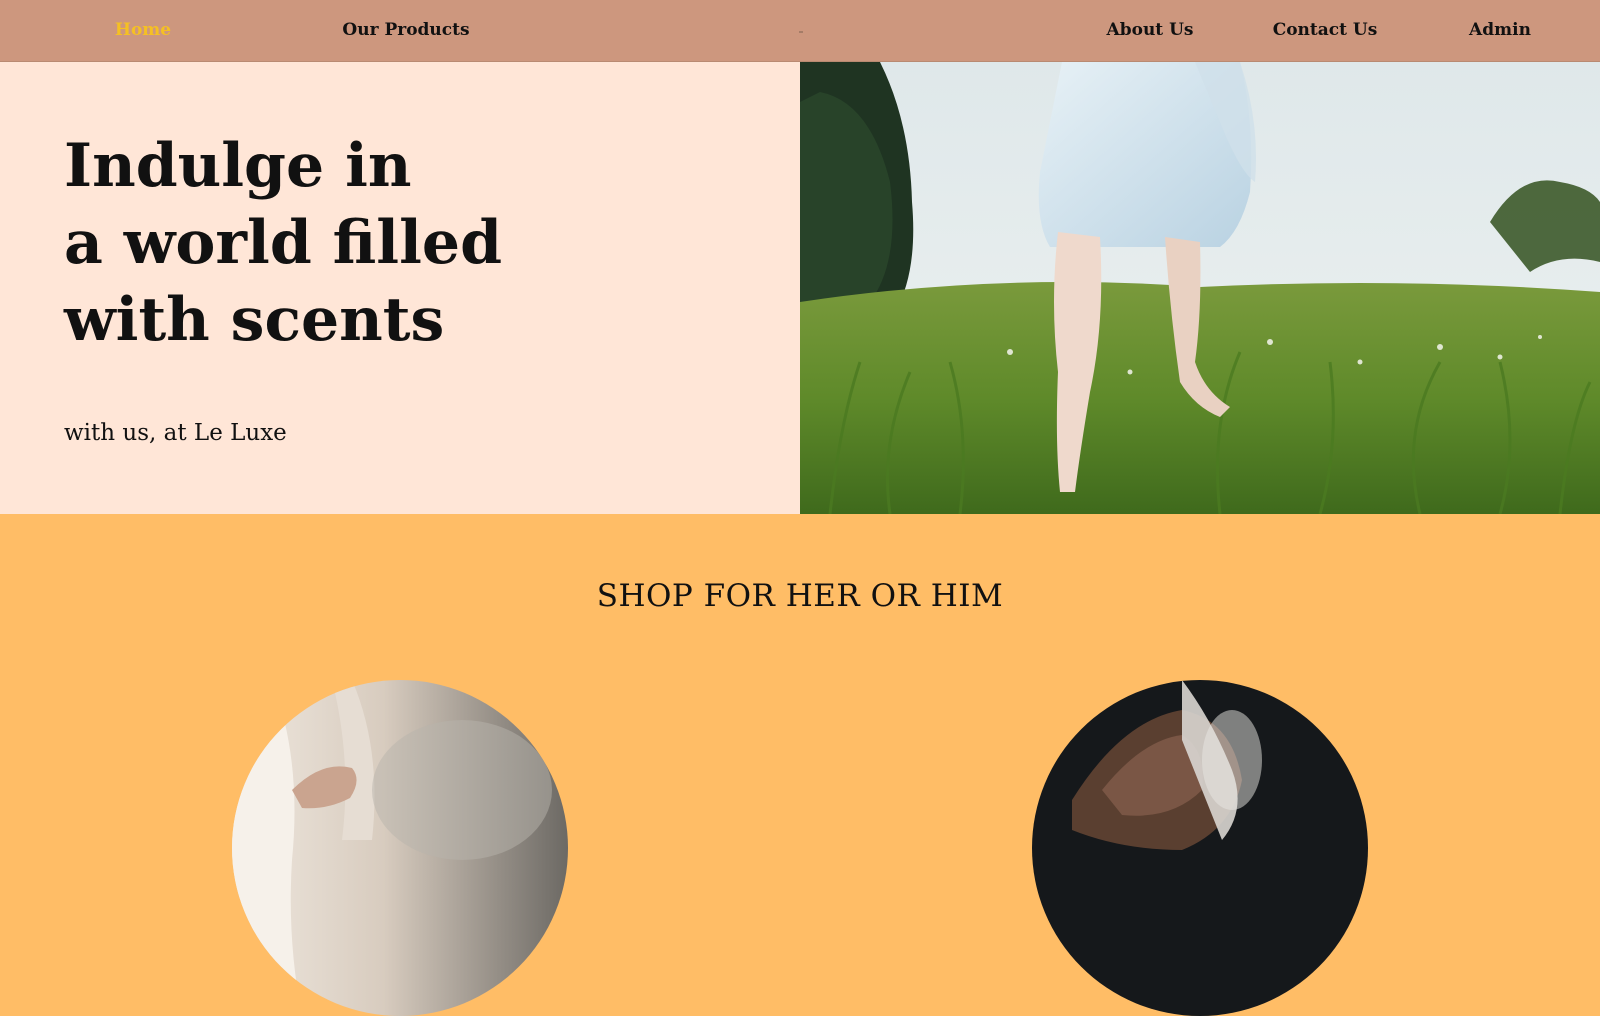 The height and width of the screenshot is (1016, 1600). What do you see at coordinates (800, 596) in the screenshot?
I see `shop-title: SHOP FOR HER OR HIM` at bounding box center [800, 596].